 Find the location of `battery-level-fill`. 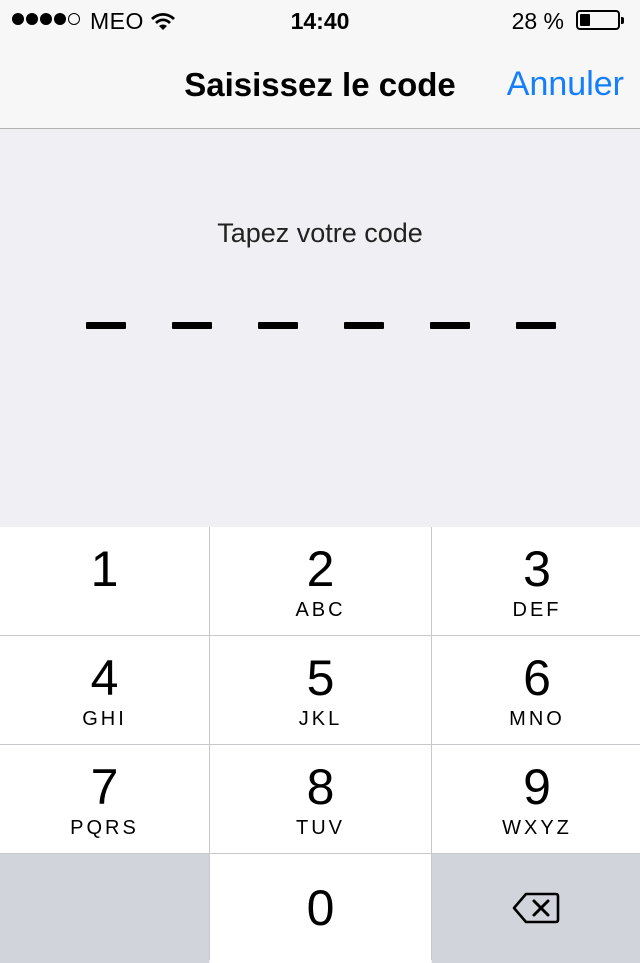

battery-level-fill is located at coordinates (585, 20).